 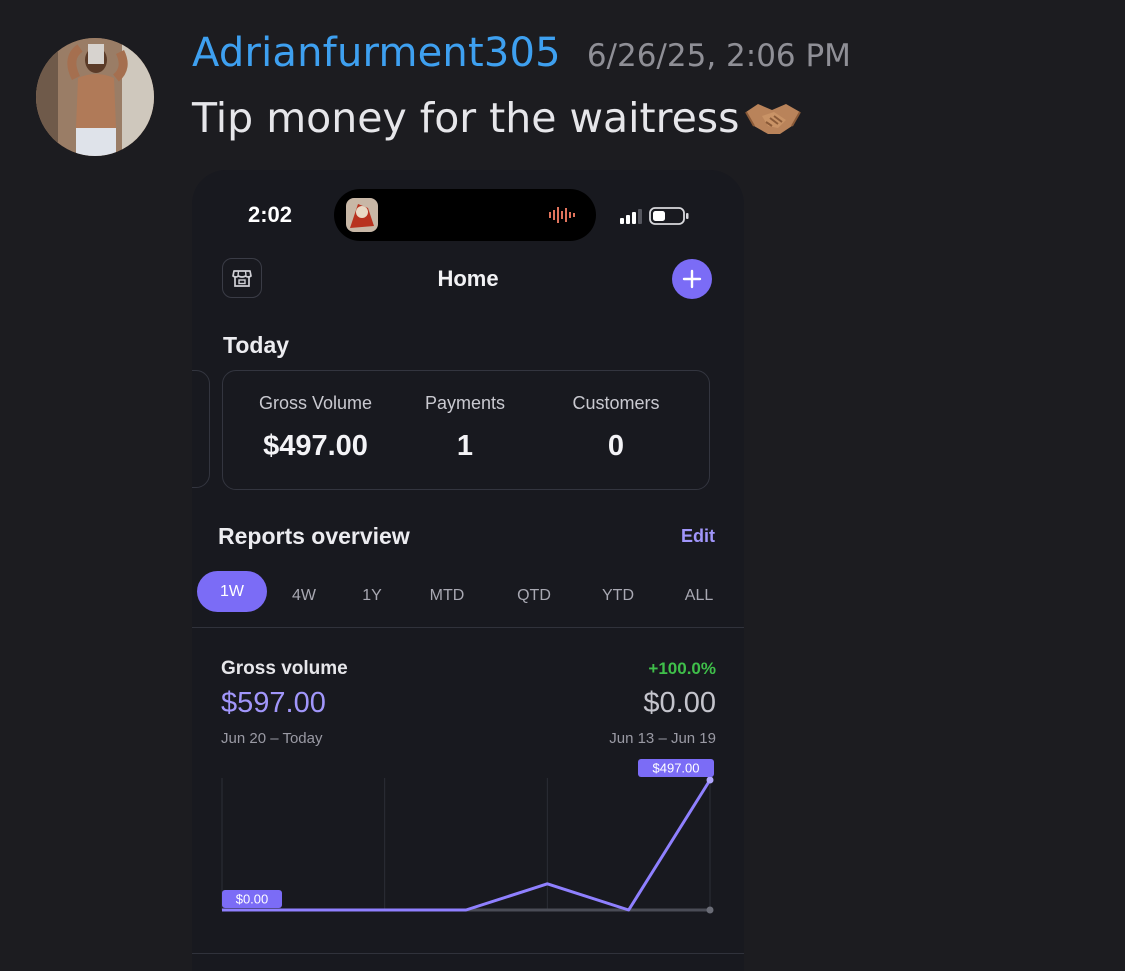 I want to click on add-button, so click(x=692, y=279).